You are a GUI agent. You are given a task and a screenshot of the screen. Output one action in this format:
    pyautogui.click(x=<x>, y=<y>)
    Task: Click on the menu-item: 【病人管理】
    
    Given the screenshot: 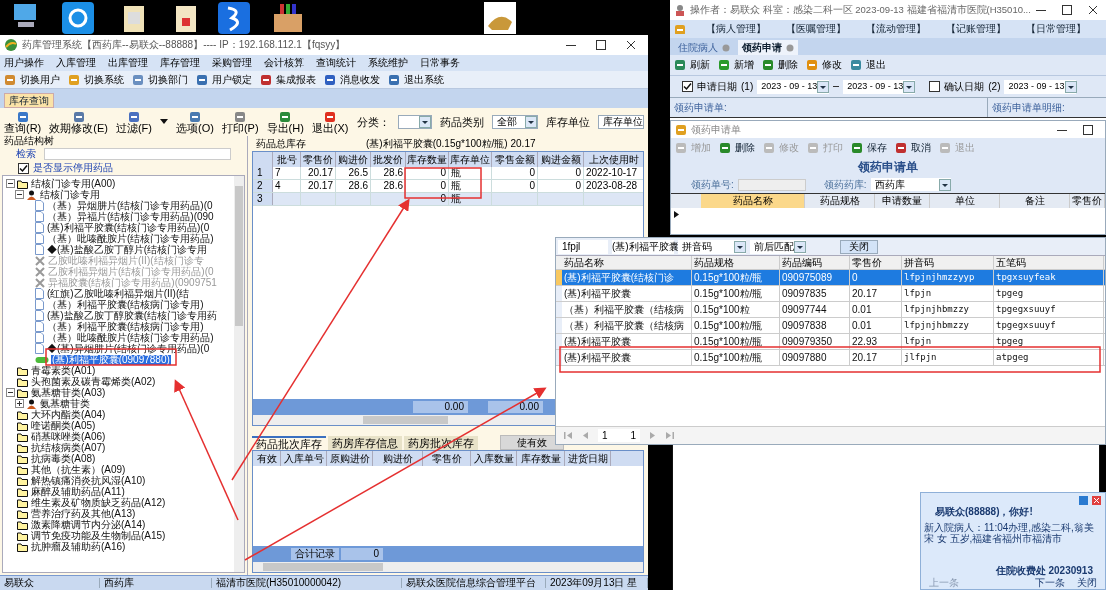 What is the action you would take?
    pyautogui.click(x=736, y=29)
    